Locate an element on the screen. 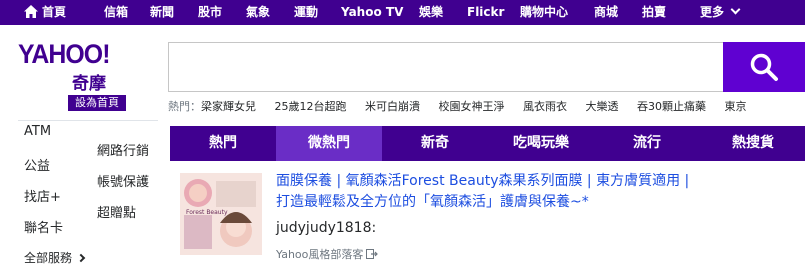  all-services-link: 全部服務 is located at coordinates (55, 257).